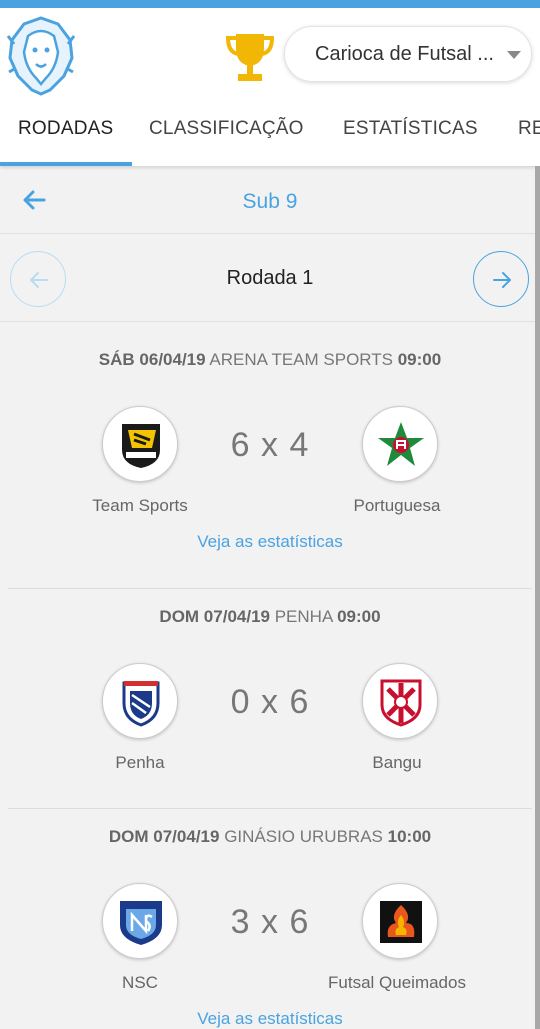 The width and height of the screenshot is (540, 1029). What do you see at coordinates (226, 129) in the screenshot?
I see `tab-classificacao: CLASSIFICAÇÃO` at bounding box center [226, 129].